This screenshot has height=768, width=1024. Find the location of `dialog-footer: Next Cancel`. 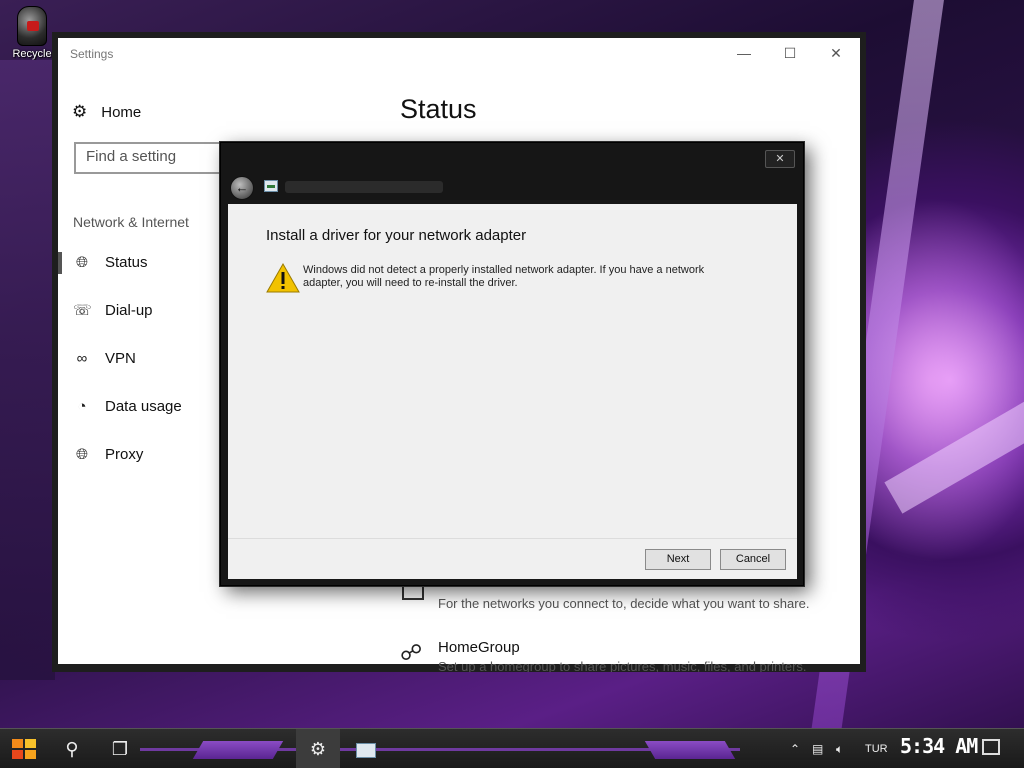

dialog-footer: Next Cancel is located at coordinates (512, 558).